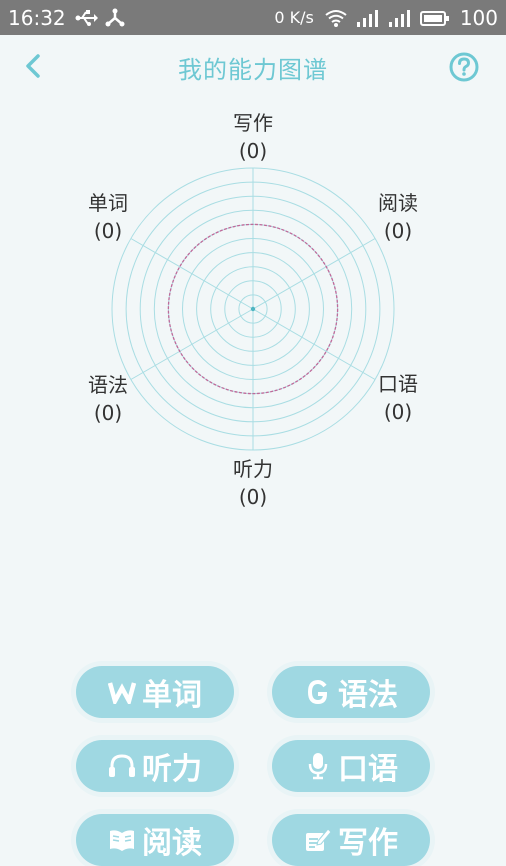 This screenshot has height=866, width=506. Describe the element at coordinates (386, 18) in the screenshot. I see `status-right: 0 K/s 100` at that location.